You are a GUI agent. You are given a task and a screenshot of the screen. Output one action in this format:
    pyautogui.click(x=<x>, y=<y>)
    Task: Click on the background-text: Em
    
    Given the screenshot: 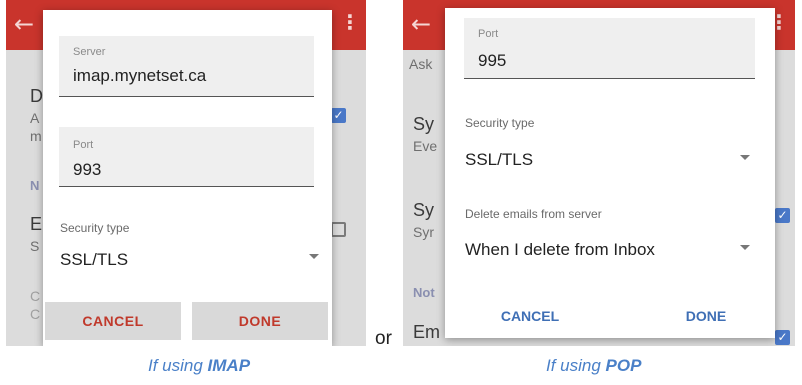 What is the action you would take?
    pyautogui.click(x=426, y=332)
    